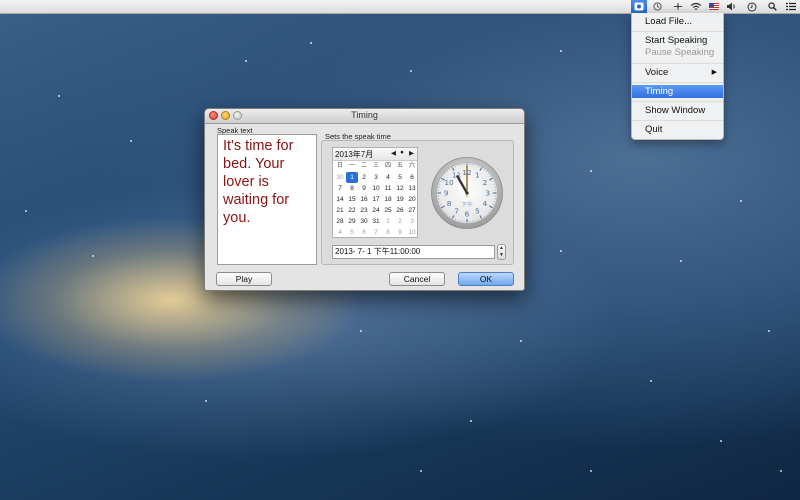 The width and height of the screenshot is (800, 500). I want to click on bluetooth-icon, so click(678, 6).